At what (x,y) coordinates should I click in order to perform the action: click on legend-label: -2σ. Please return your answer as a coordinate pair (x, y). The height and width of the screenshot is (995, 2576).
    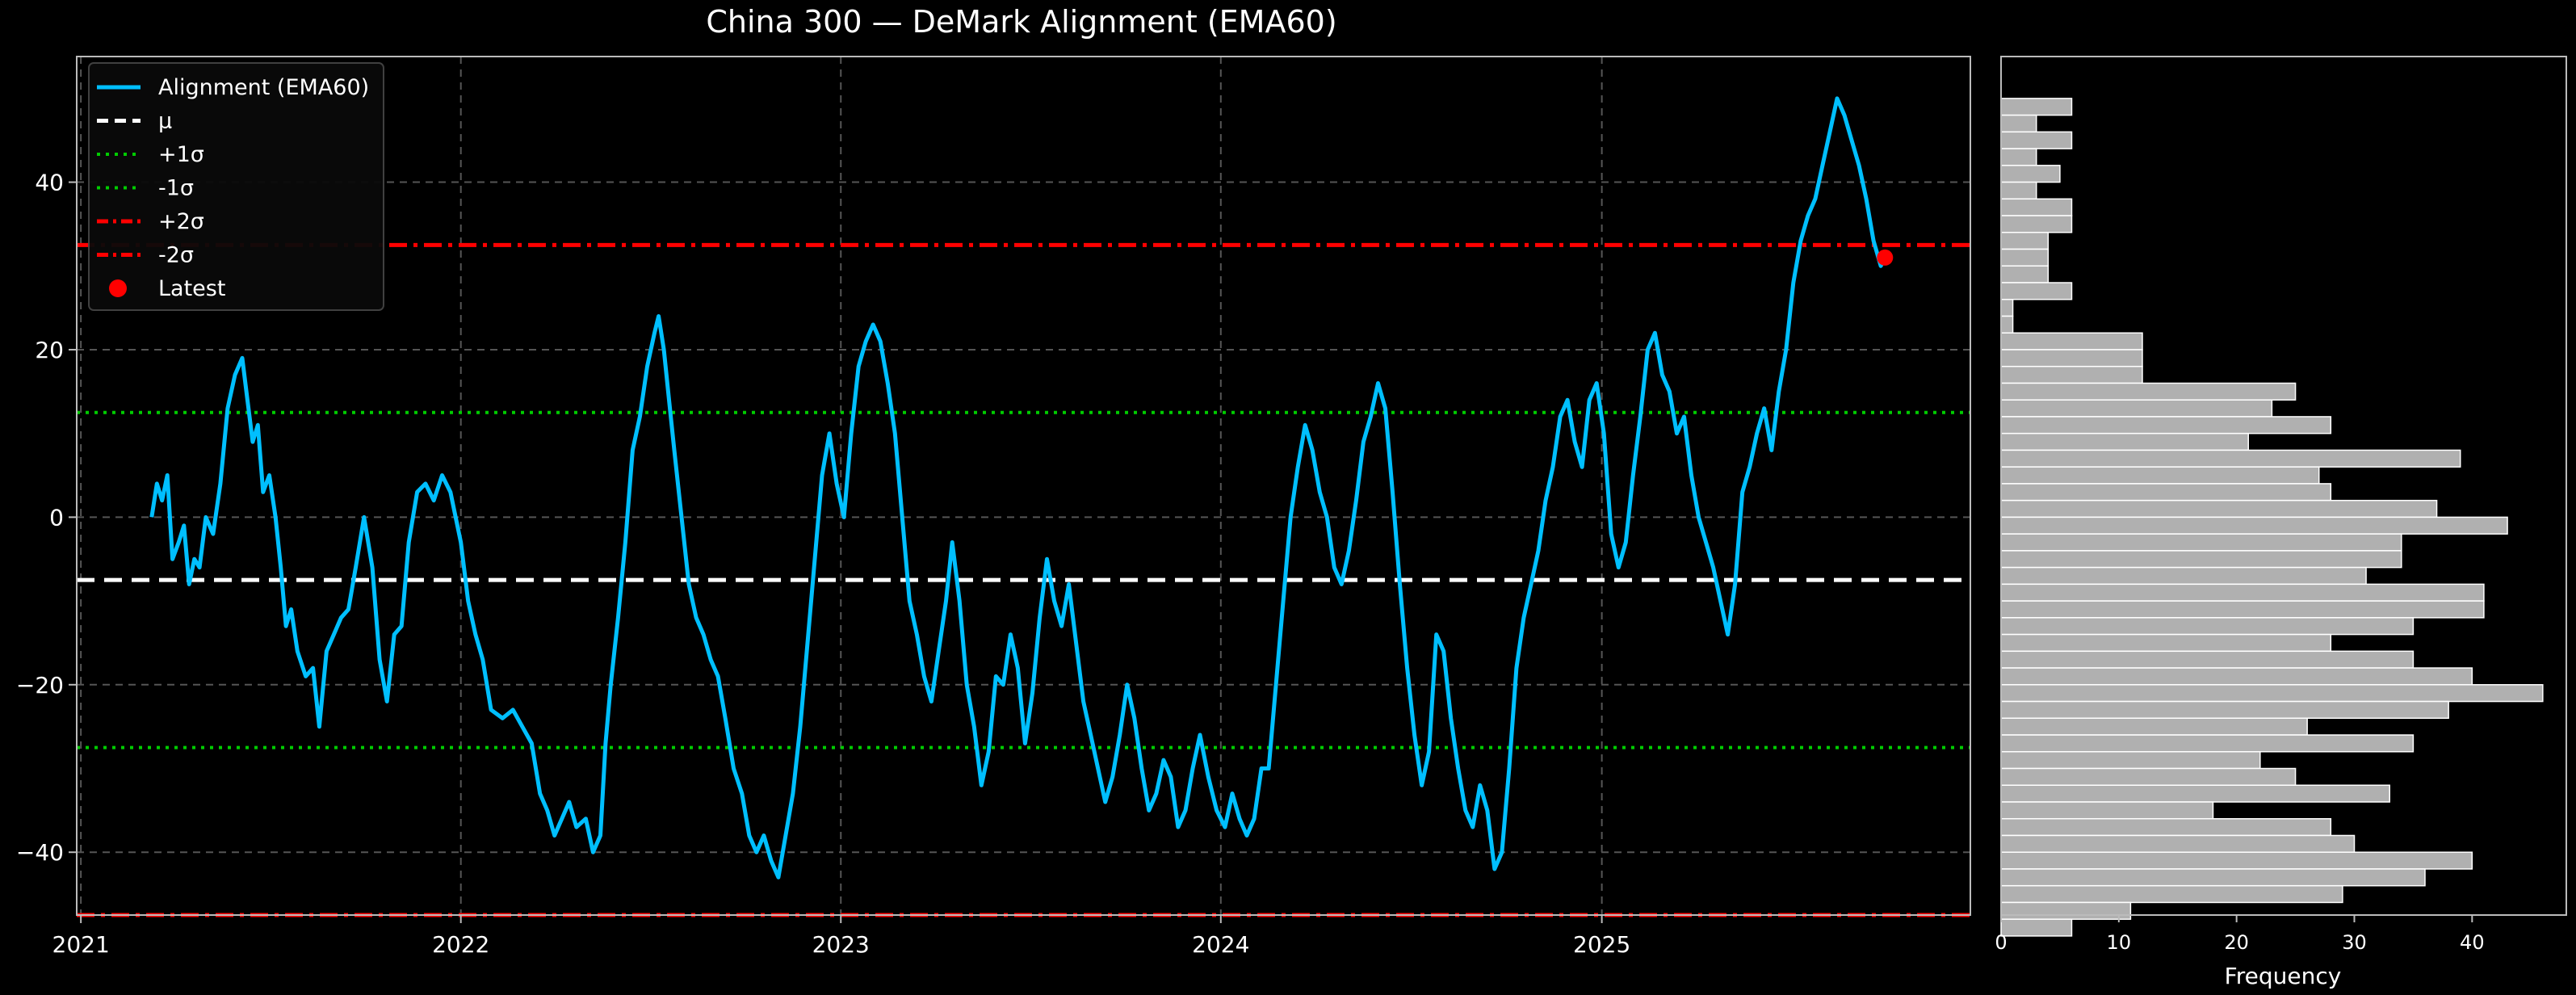
    Looking at the image, I should click on (176, 256).